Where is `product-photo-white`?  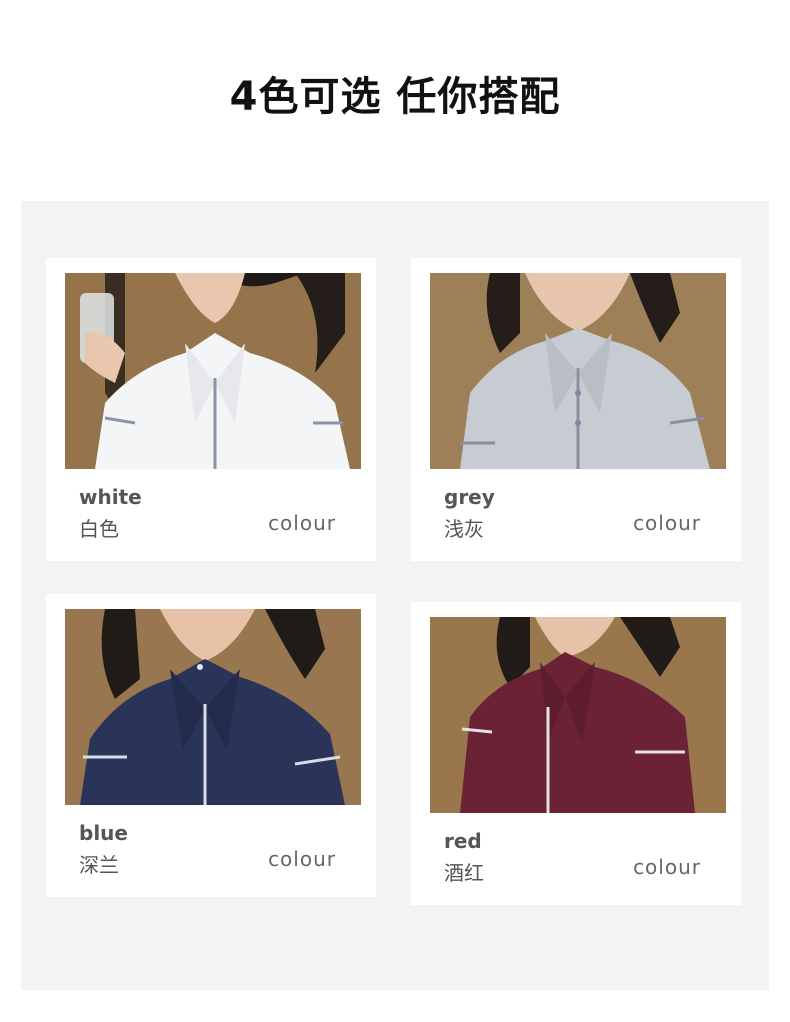 product-photo-white is located at coordinates (213, 371).